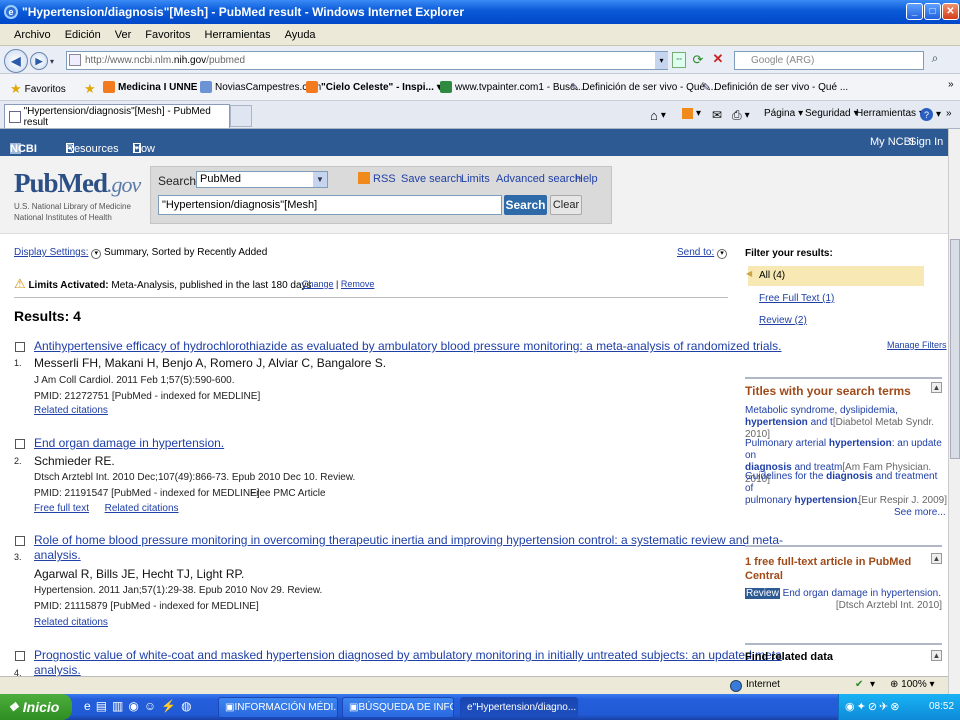 This screenshot has height=720, width=960. Describe the element at coordinates (52, 61) in the screenshot. I see `history-dropdown-icon: ▾` at that location.